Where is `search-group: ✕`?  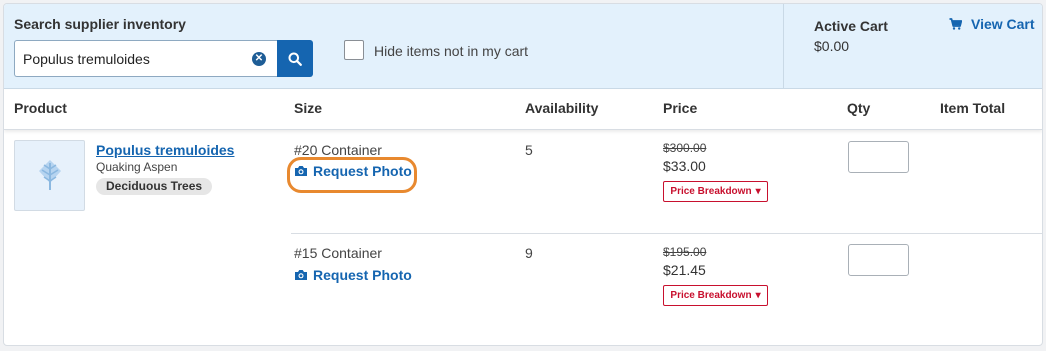
search-group: ✕ is located at coordinates (163, 58).